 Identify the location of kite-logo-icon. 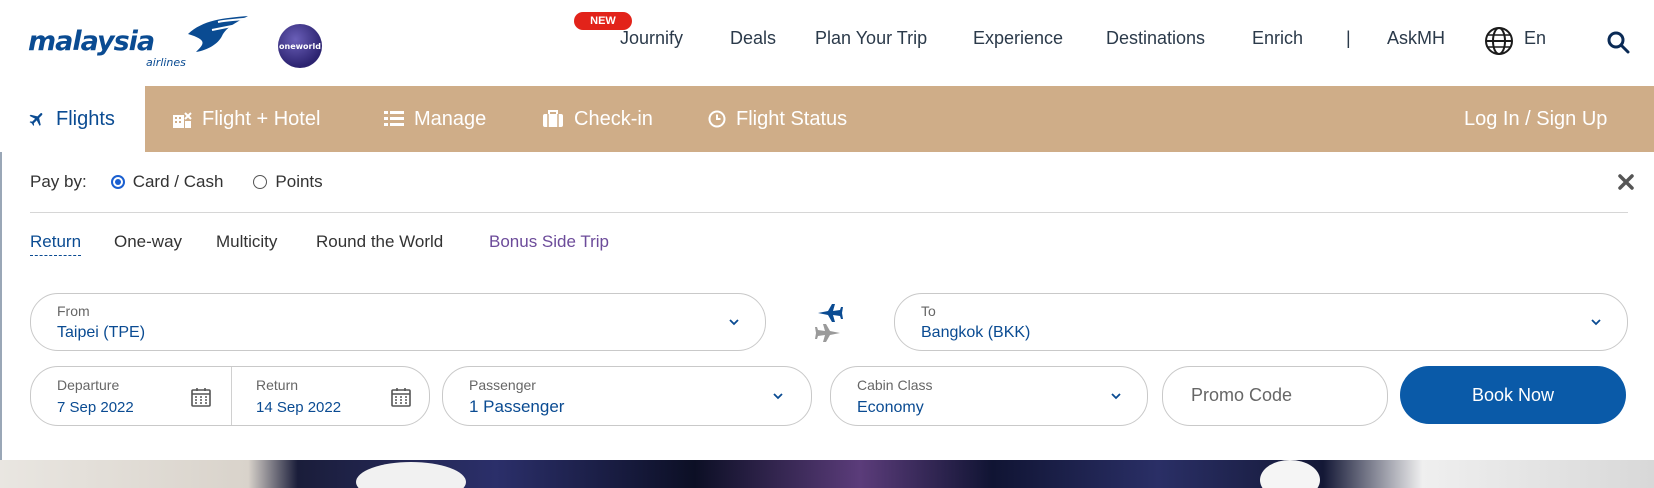
(219, 34).